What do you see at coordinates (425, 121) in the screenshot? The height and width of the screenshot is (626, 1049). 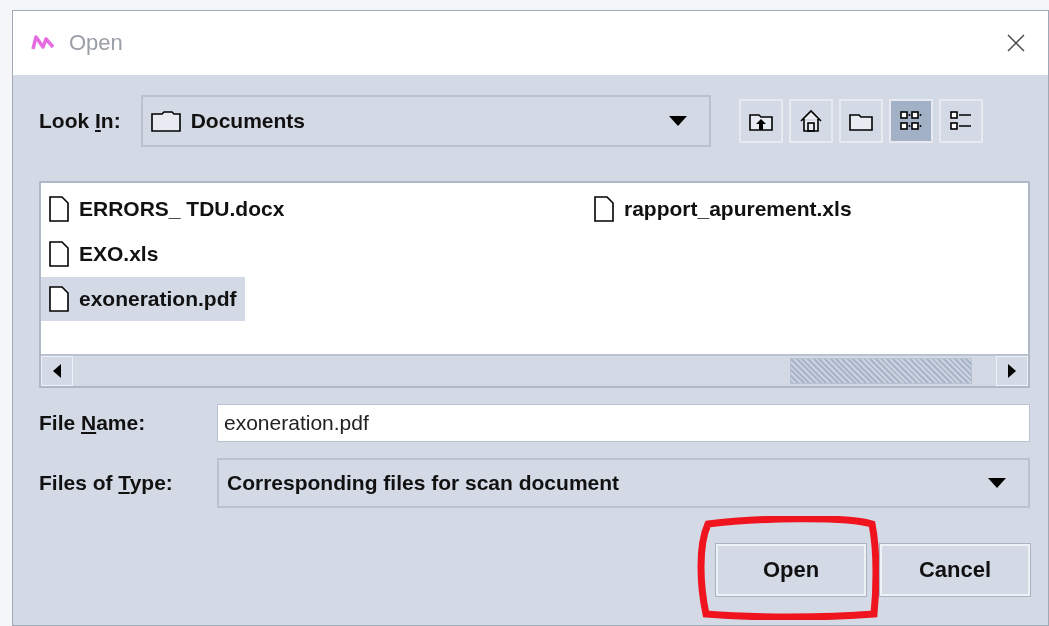 I see `look-in-dropdown: Documents` at bounding box center [425, 121].